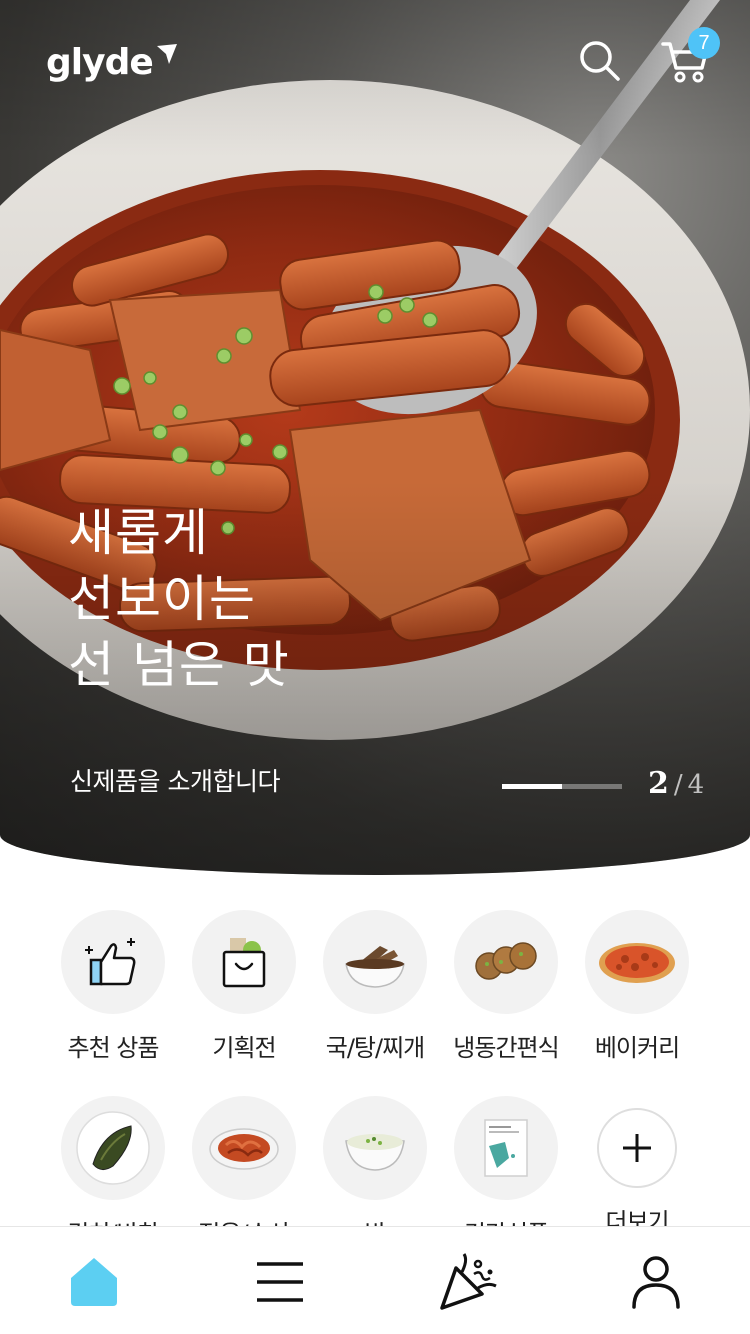 This screenshot has width=750, height=1334. I want to click on thumbs-up-icon, so click(110, 962).